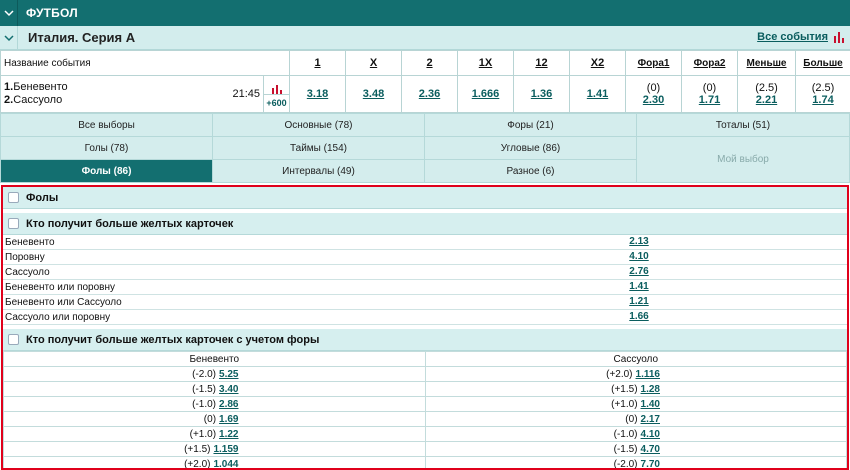 Image resolution: width=850 pixels, height=470 pixels. What do you see at coordinates (486, 63) in the screenshot?
I see `header-1x: 1X` at bounding box center [486, 63].